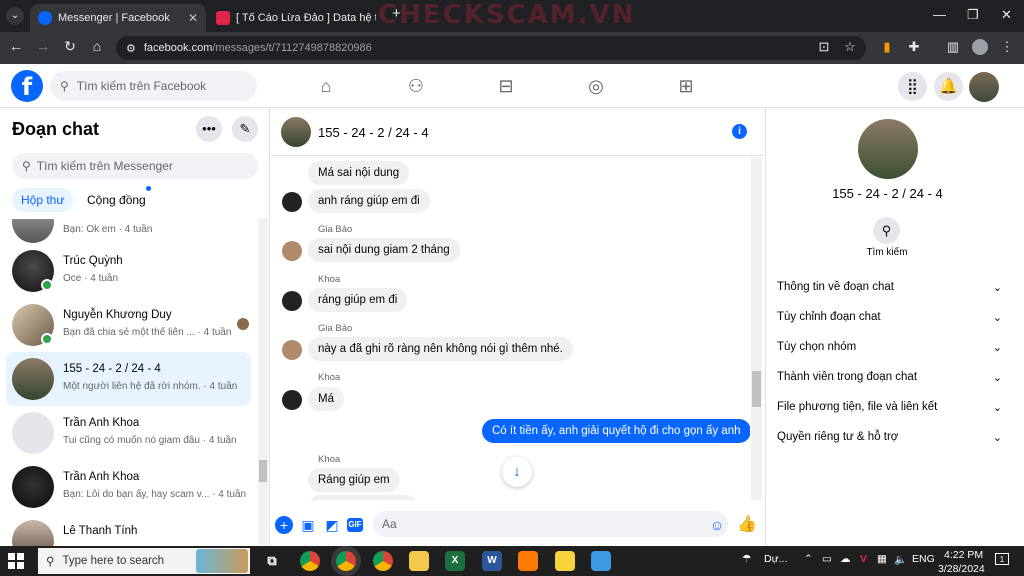 This screenshot has width=1024, height=576. I want to click on extension-icon: ▮, so click(887, 47).